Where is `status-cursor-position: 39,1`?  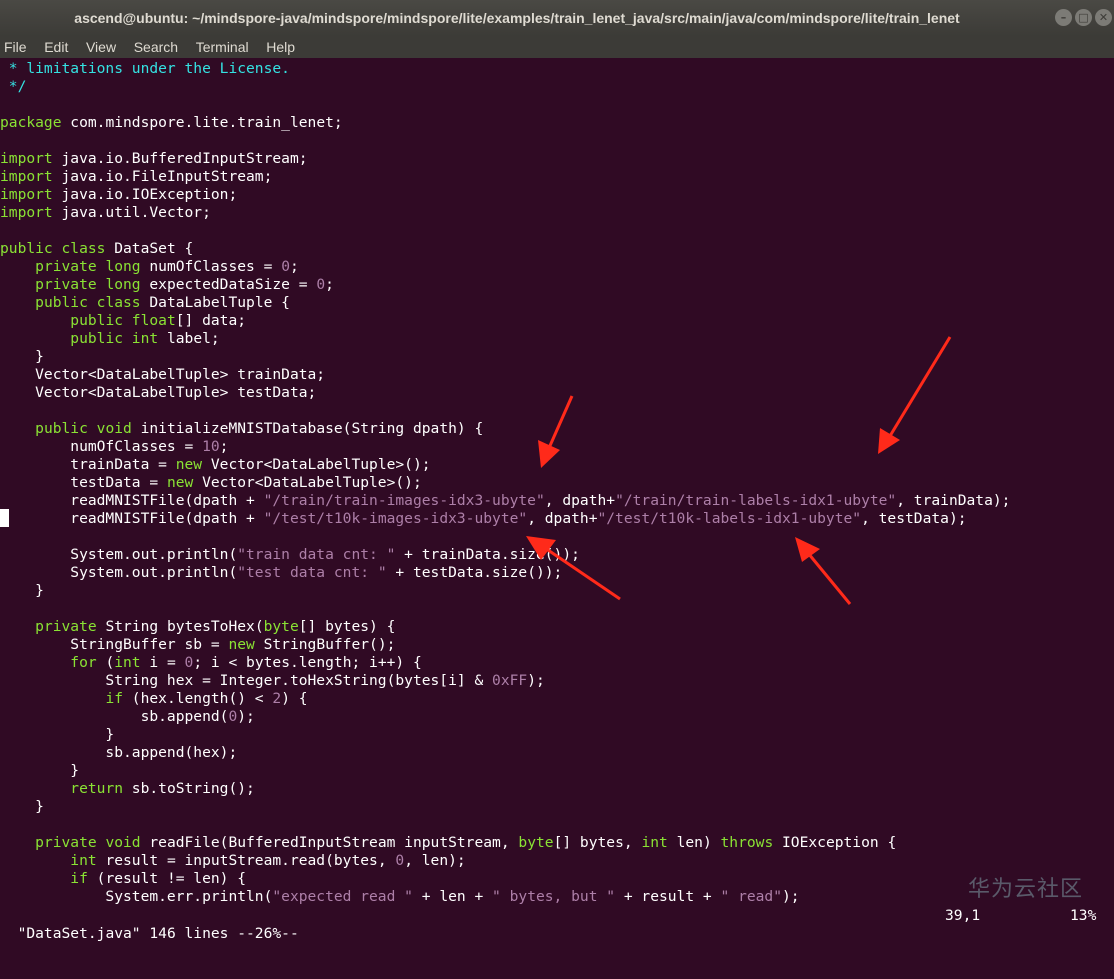
status-cursor-position: 39,1 is located at coordinates (963, 915).